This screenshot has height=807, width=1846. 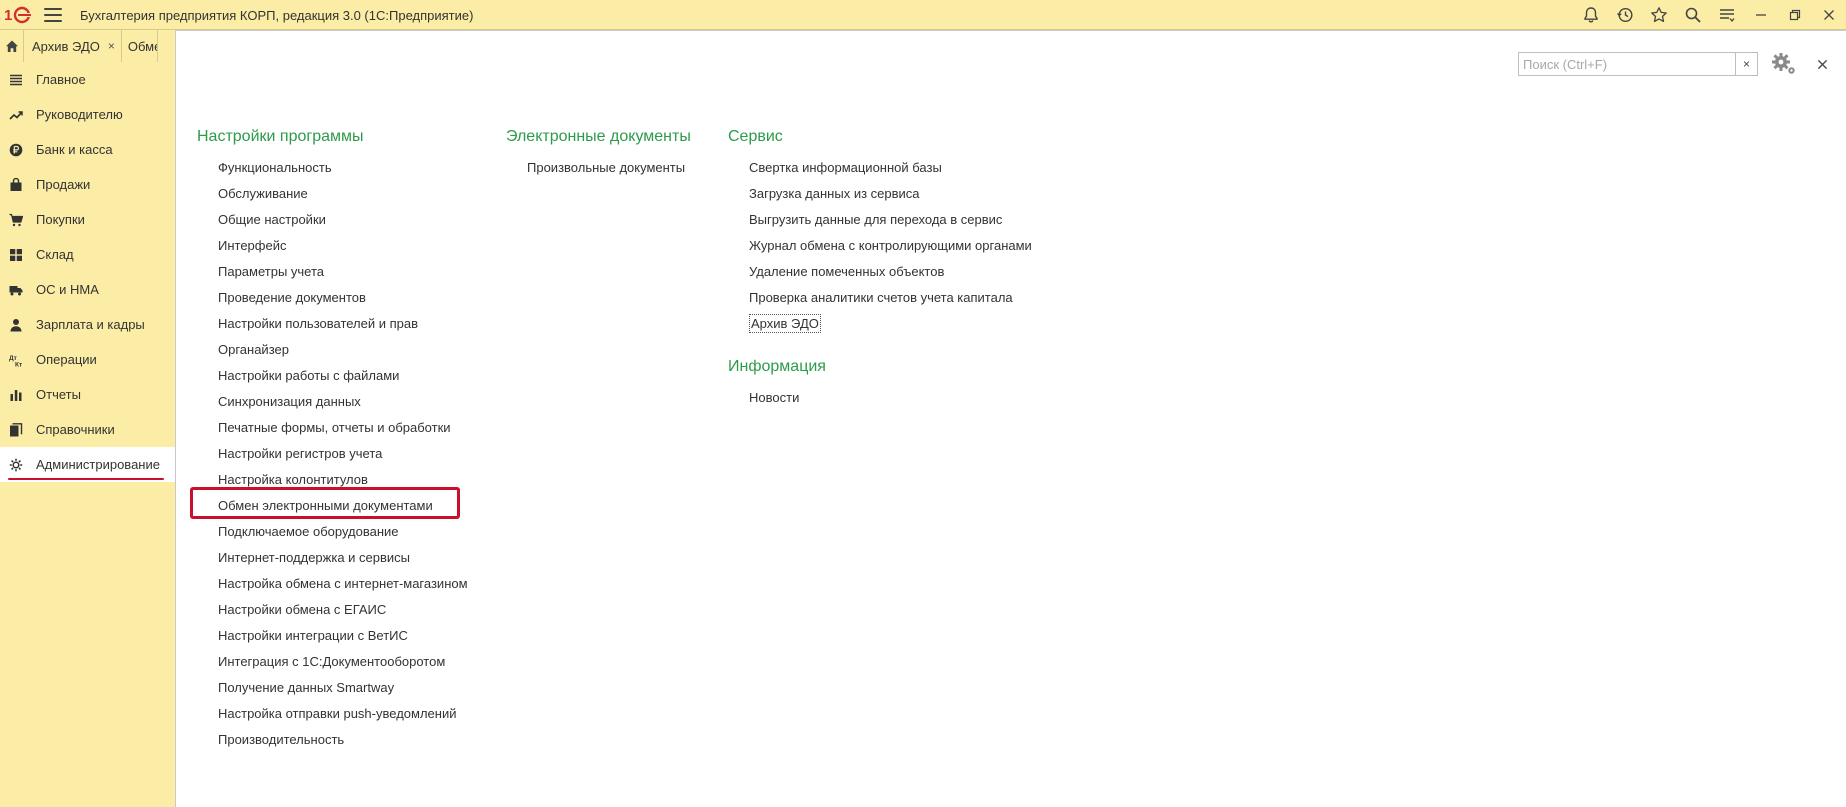 I want to click on grid-icon, so click(x=16, y=255).